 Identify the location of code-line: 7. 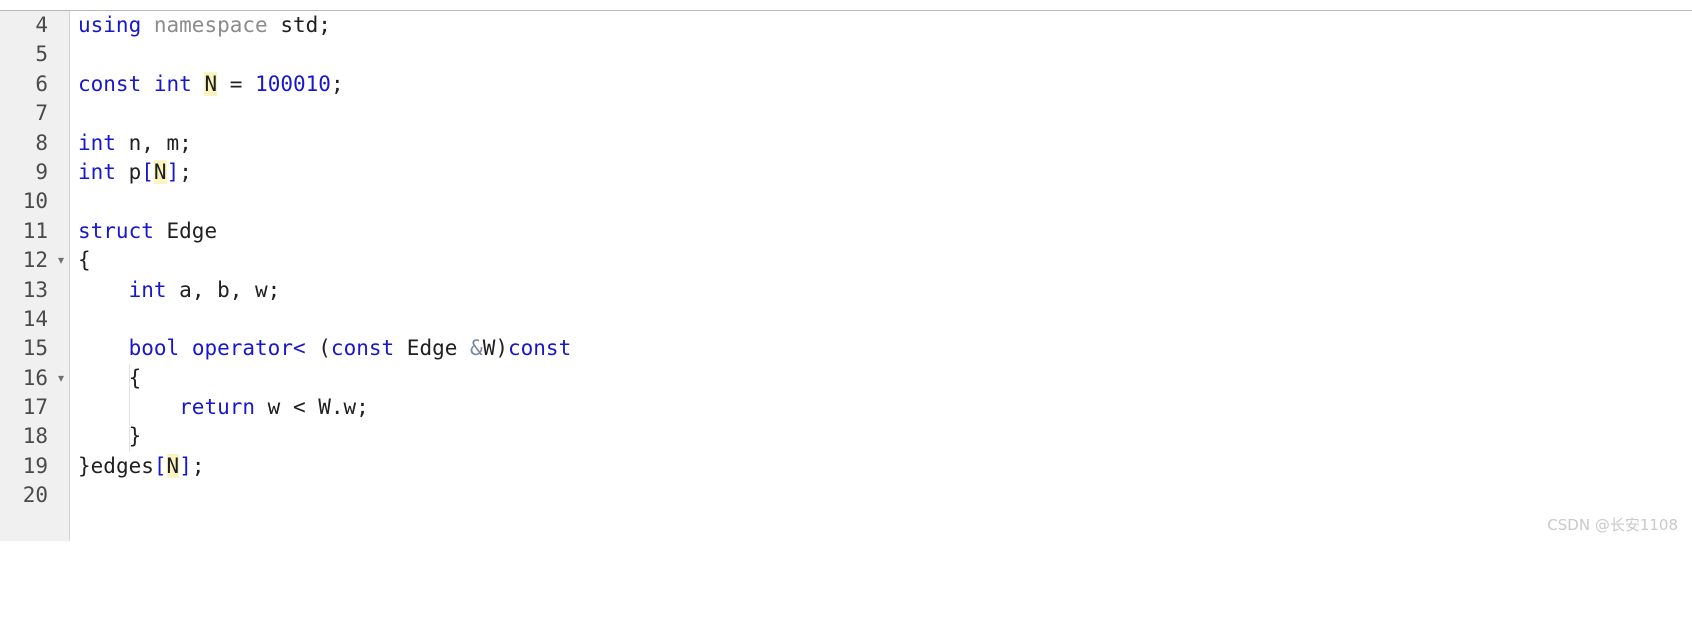
(846, 113).